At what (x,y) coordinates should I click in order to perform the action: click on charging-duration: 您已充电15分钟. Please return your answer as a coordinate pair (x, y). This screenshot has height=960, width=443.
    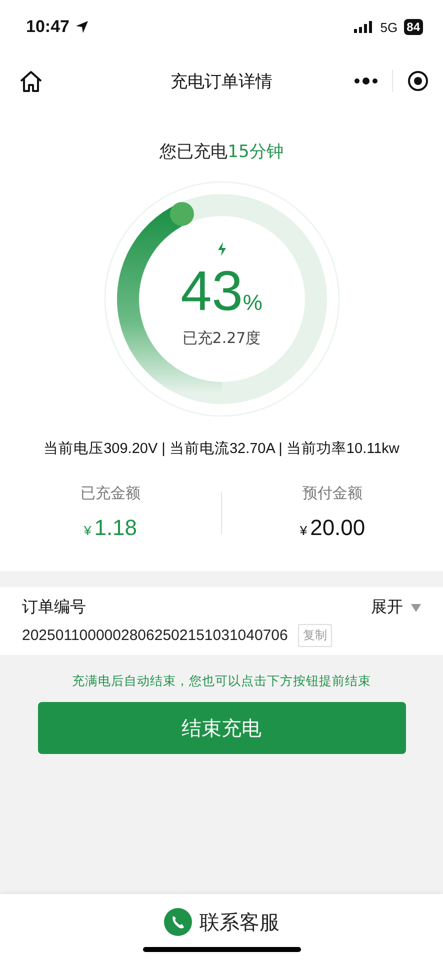
    Looking at the image, I should click on (222, 152).